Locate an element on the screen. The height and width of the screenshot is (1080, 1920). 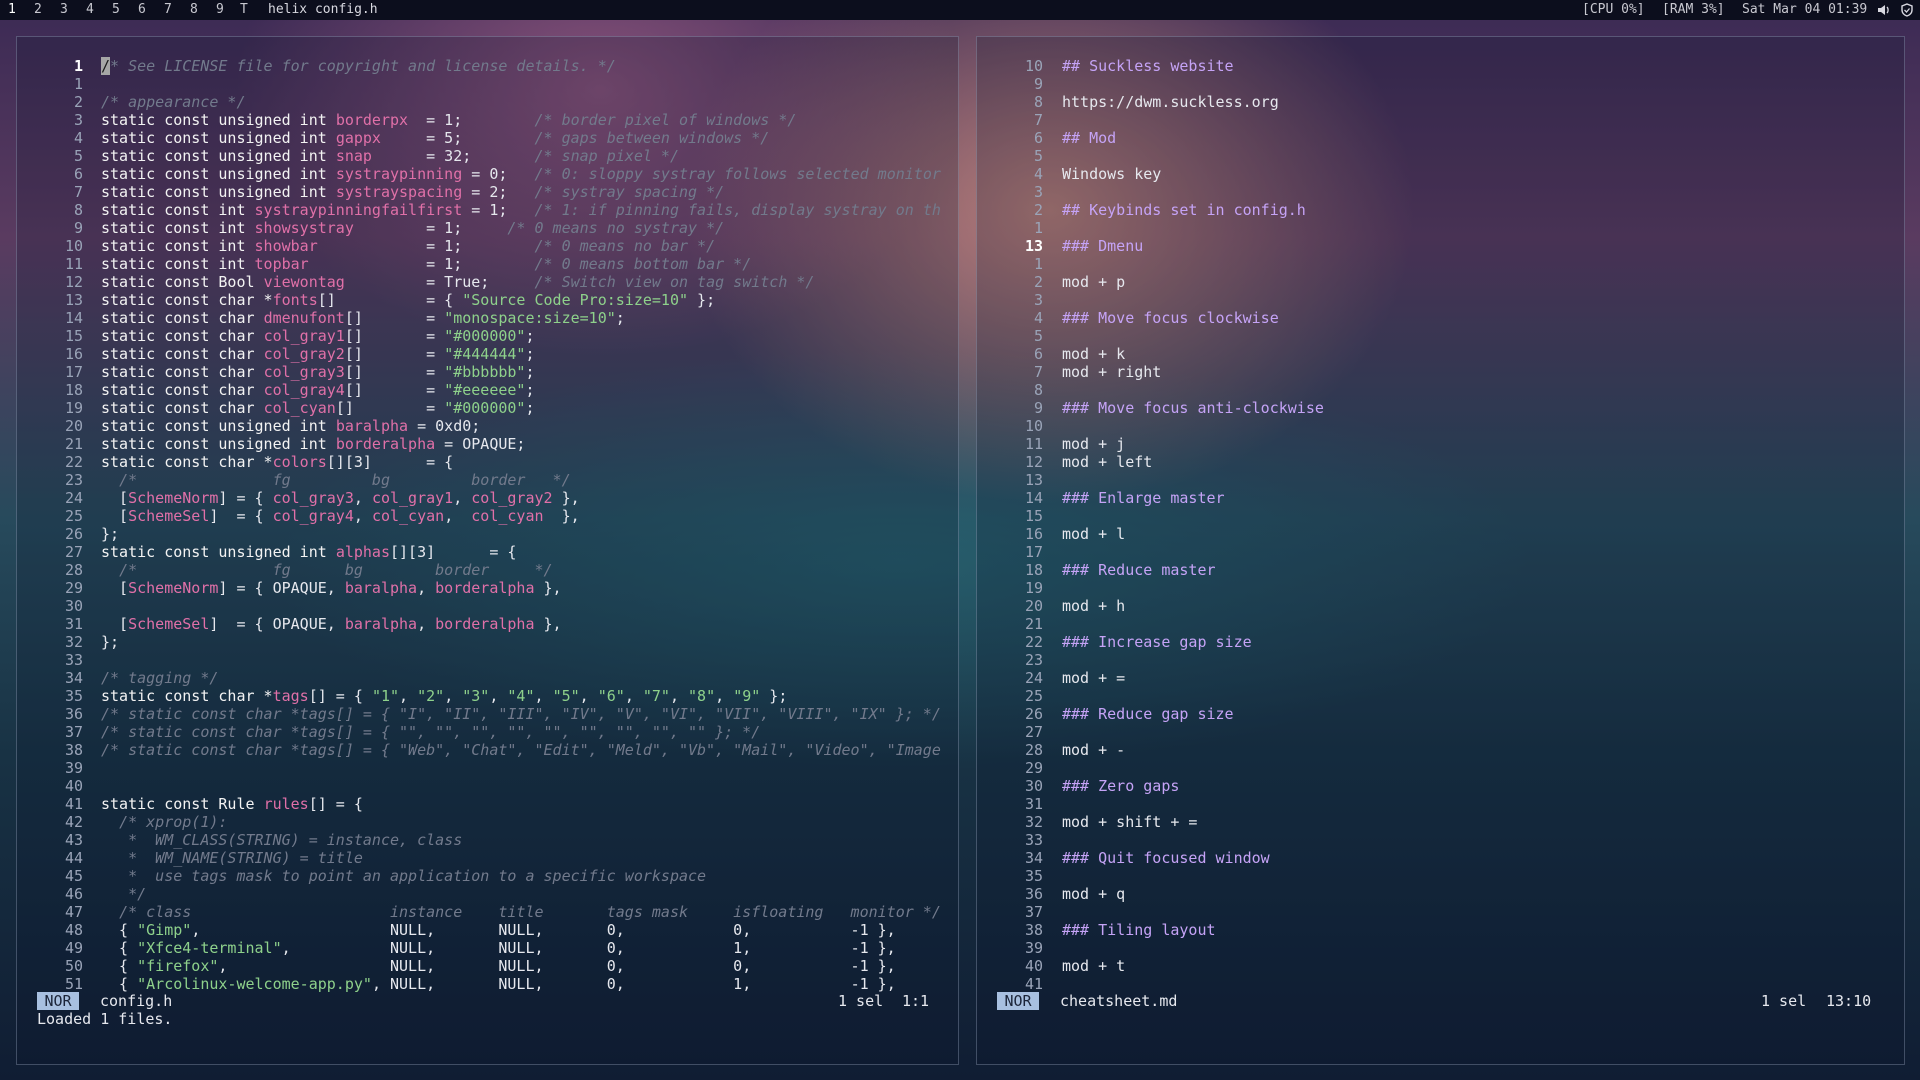
workspace-tag-5: 5 is located at coordinates (116, 10).